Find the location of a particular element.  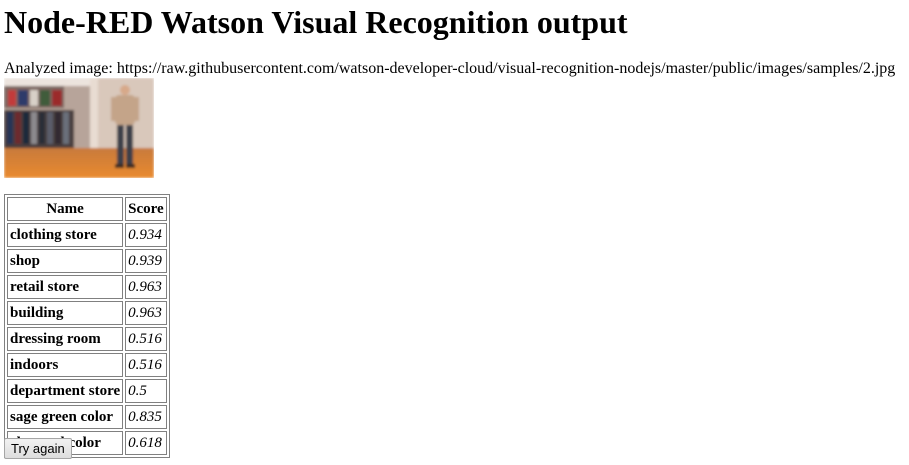

row-name: building is located at coordinates (65, 313).